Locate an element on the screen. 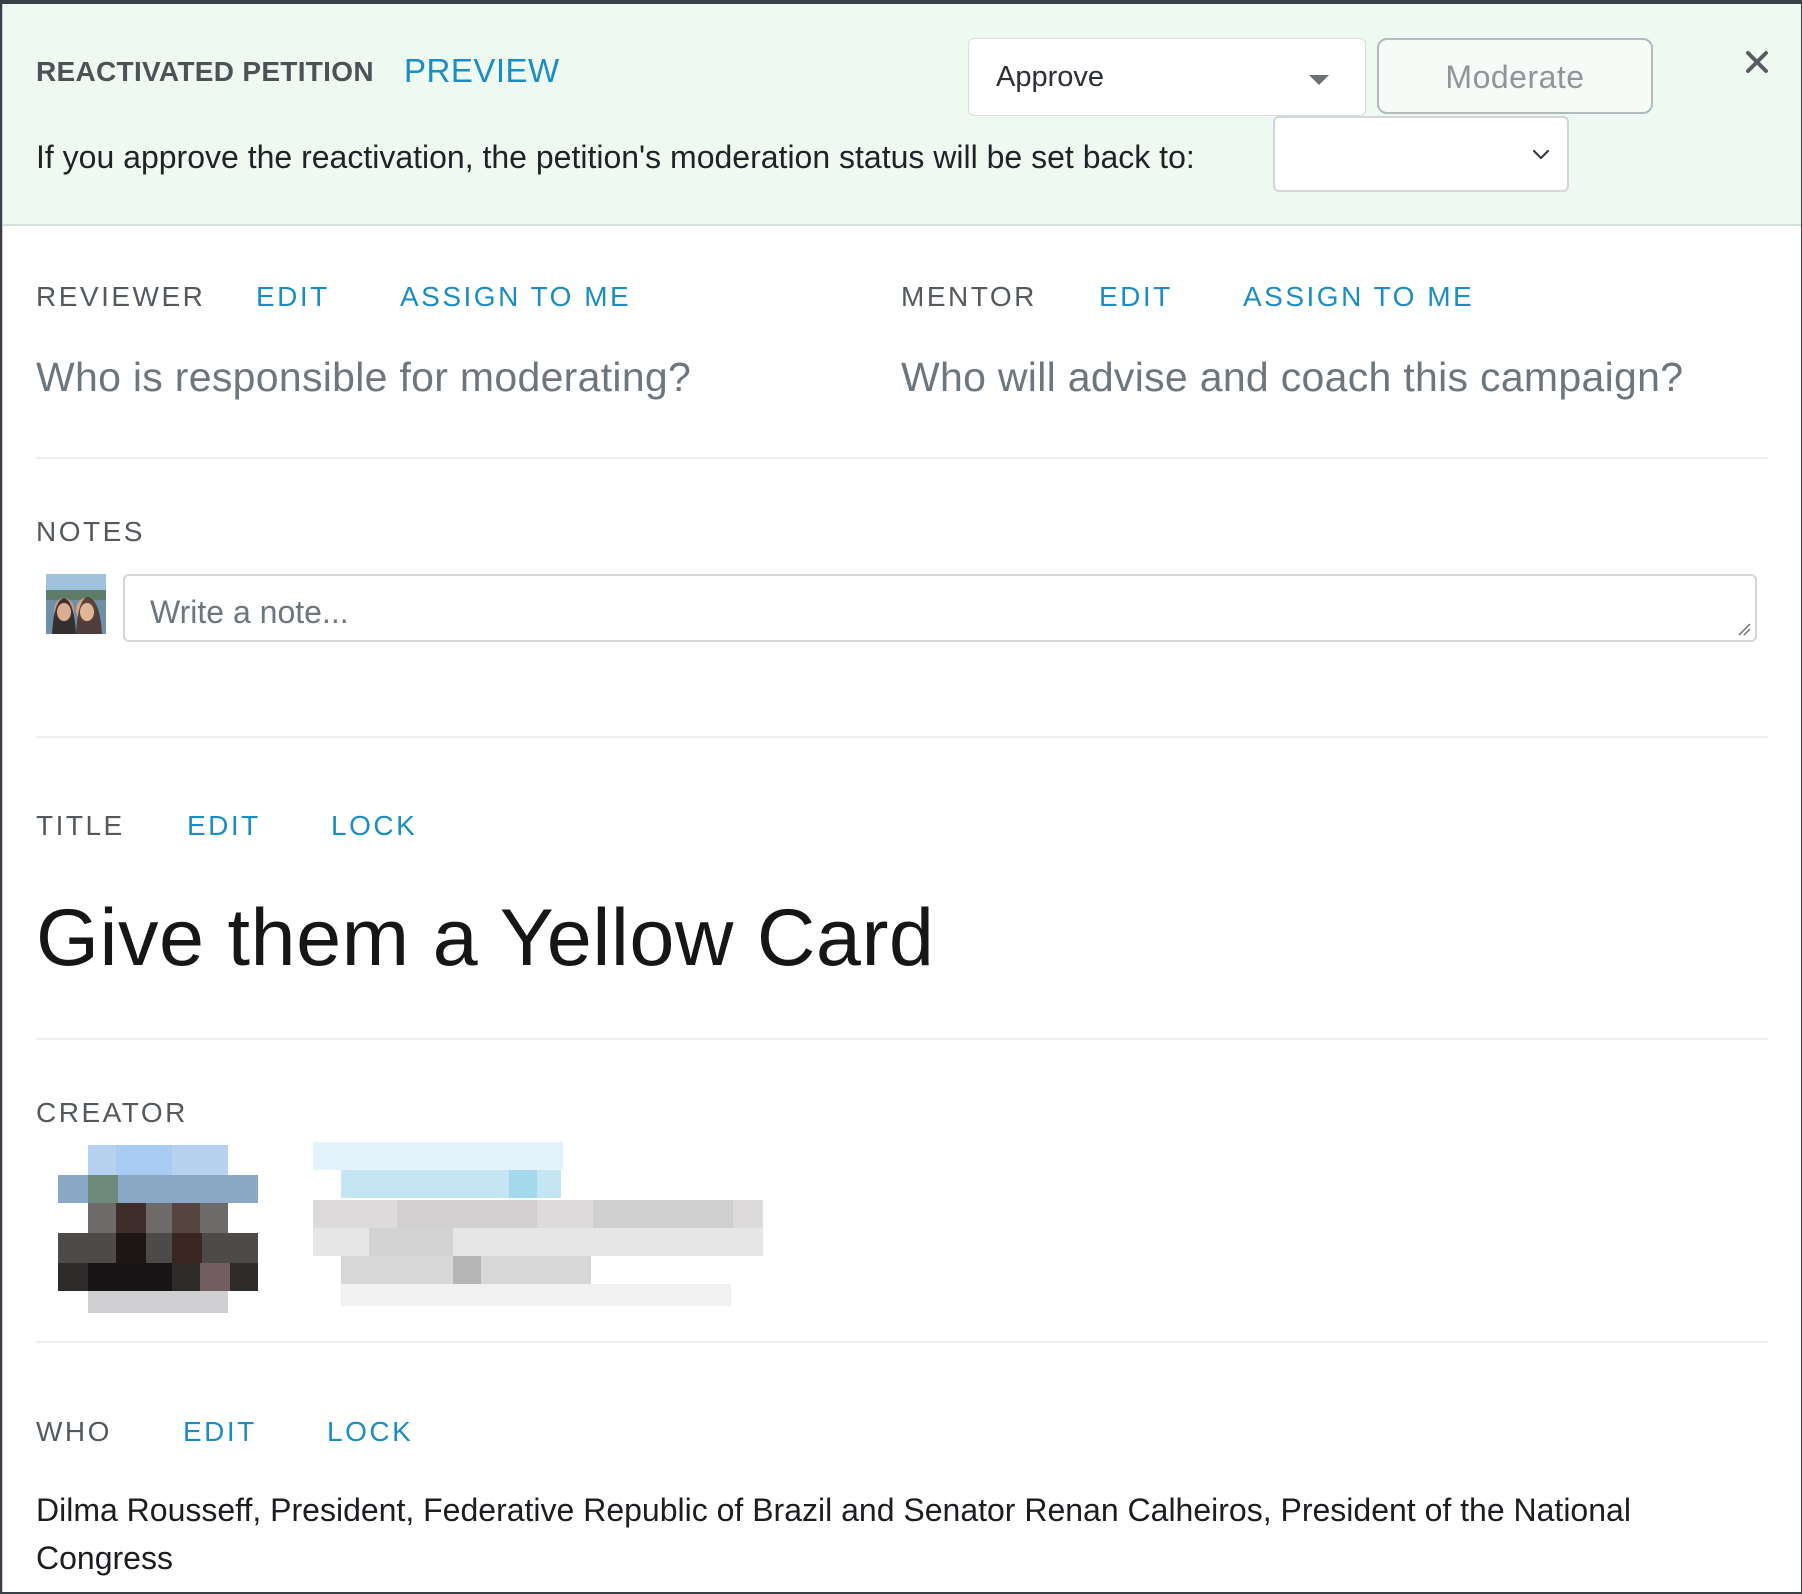 The width and height of the screenshot is (1802, 1594). caret-down-icon is located at coordinates (1319, 80).